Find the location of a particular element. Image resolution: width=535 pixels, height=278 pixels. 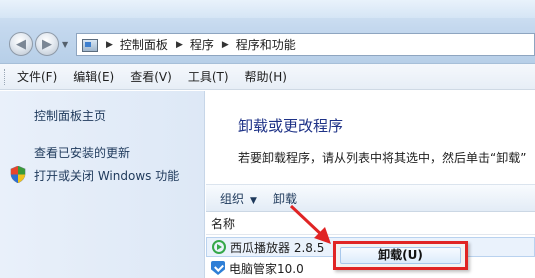

control-panel-icon is located at coordinates (90, 45).